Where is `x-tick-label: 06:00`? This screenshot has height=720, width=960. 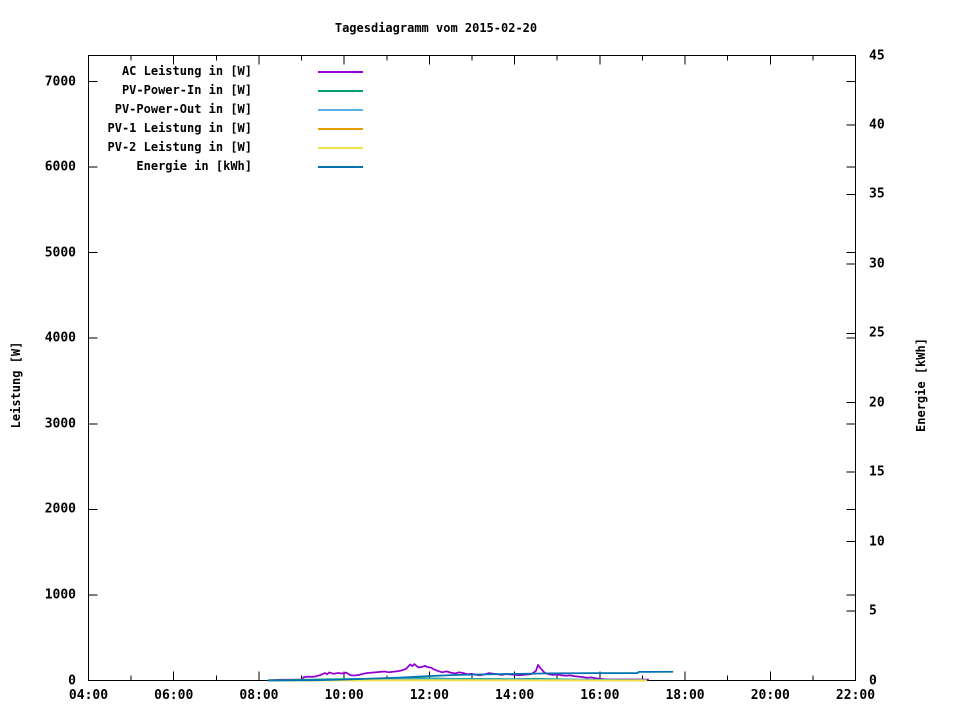 x-tick-label: 06:00 is located at coordinates (174, 695).